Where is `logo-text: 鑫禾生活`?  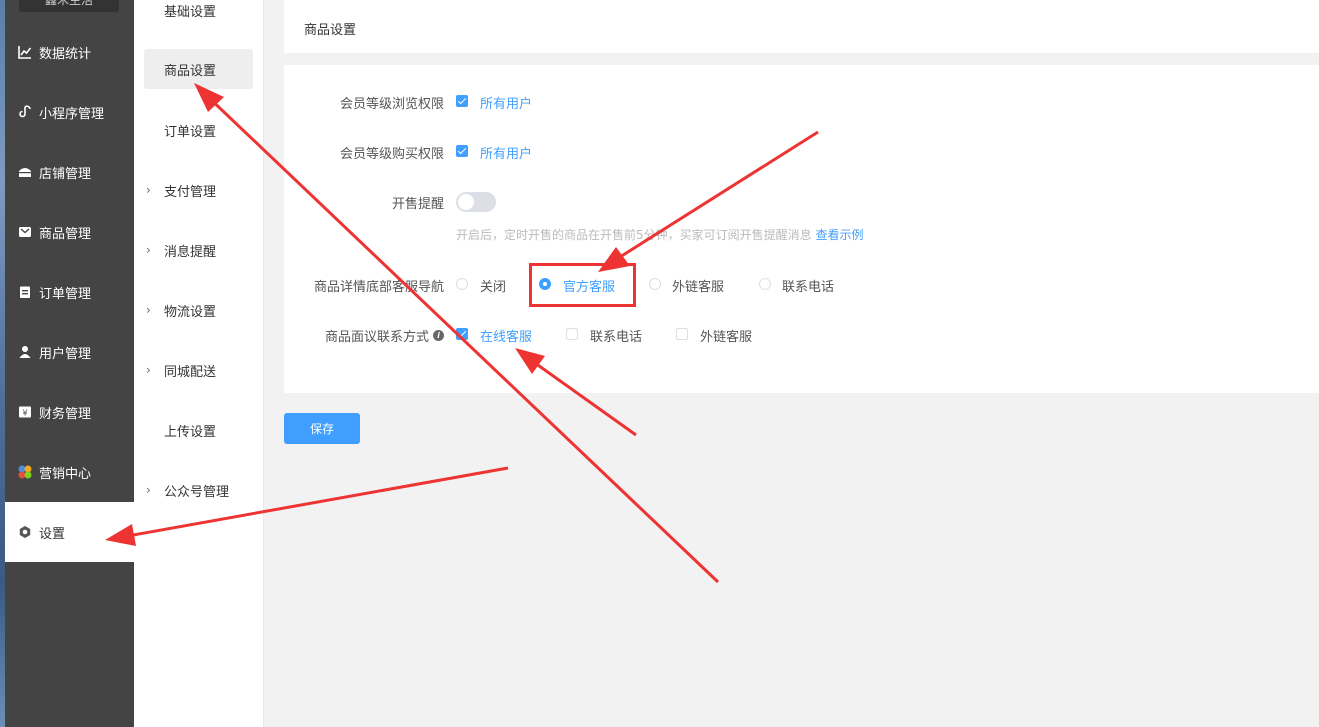 logo-text: 鑫禾生活 is located at coordinates (68, 3).